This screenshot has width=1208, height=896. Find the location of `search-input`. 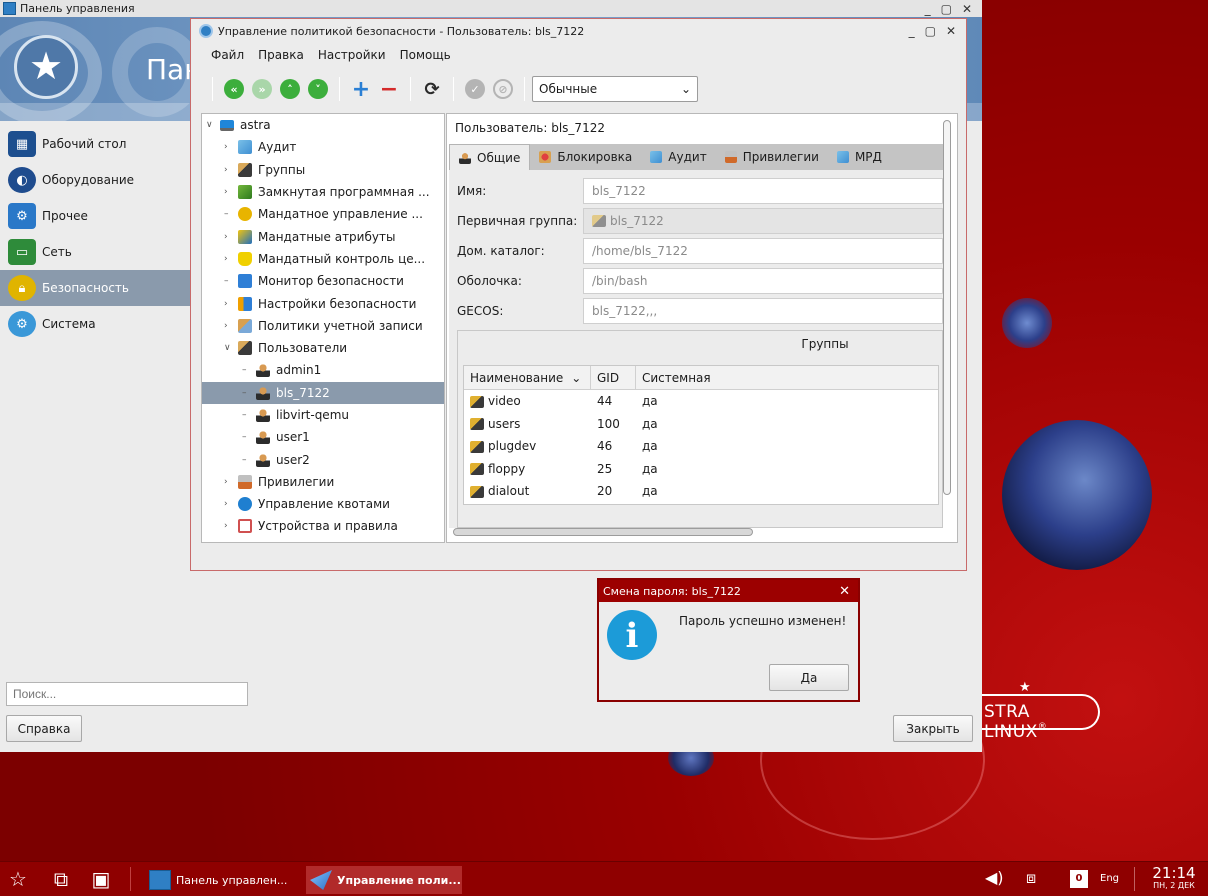

search-input is located at coordinates (127, 694).